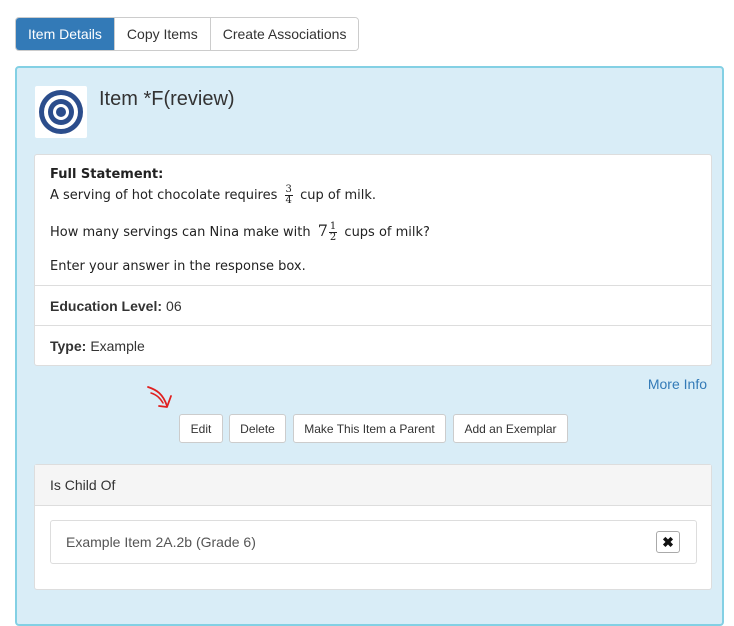 The width and height of the screenshot is (734, 626). Describe the element at coordinates (369, 428) in the screenshot. I see `make-parent-button: Make This Item a Parent` at that location.